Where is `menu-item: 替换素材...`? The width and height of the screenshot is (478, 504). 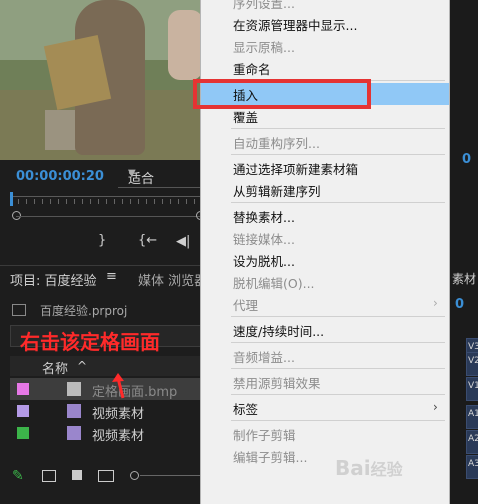 menu-item: 替换素材... is located at coordinates (325, 216).